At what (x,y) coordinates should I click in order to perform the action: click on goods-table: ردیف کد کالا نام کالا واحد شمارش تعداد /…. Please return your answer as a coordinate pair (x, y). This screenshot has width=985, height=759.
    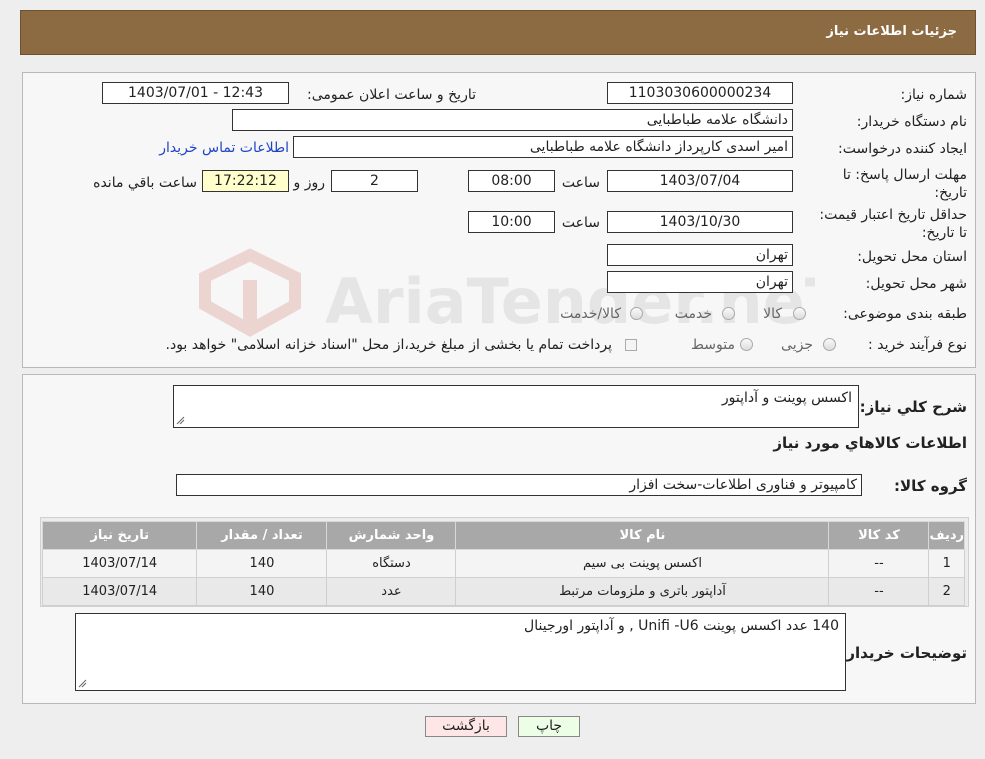
    Looking at the image, I should click on (503, 563).